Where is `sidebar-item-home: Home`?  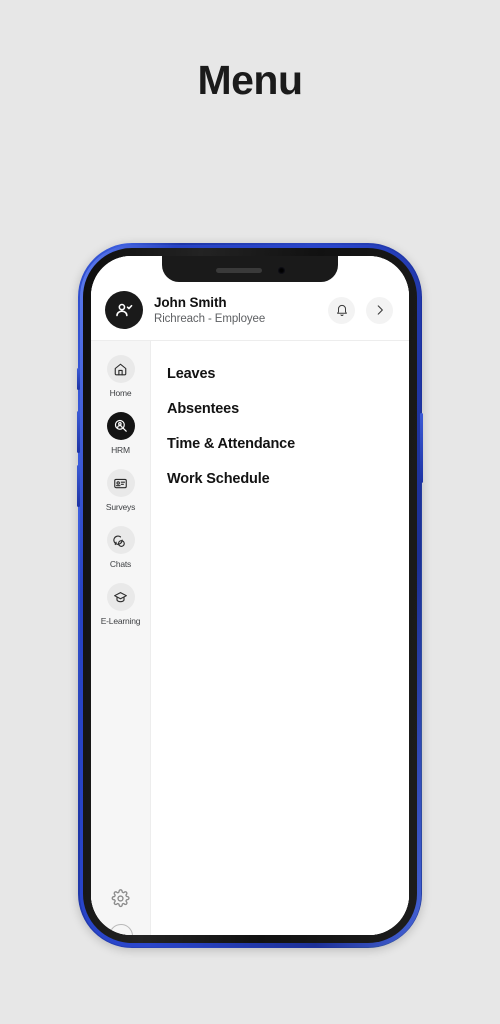
sidebar-item-home: Home is located at coordinates (120, 376).